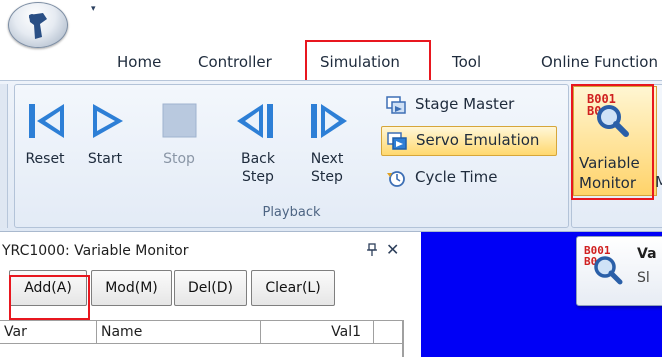 The height and width of the screenshot is (357, 662). I want to click on servo-emulation-button: Servo Emulation, so click(469, 141).